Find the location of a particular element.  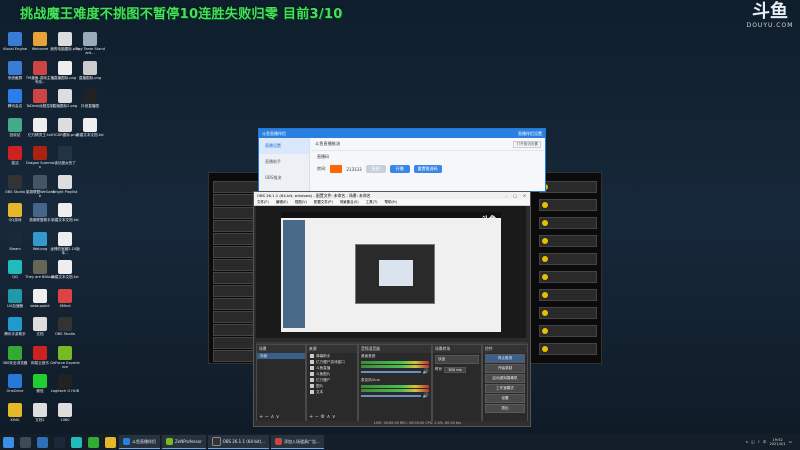

obs-preview: 斗鱼 is located at coordinates (391, 272).